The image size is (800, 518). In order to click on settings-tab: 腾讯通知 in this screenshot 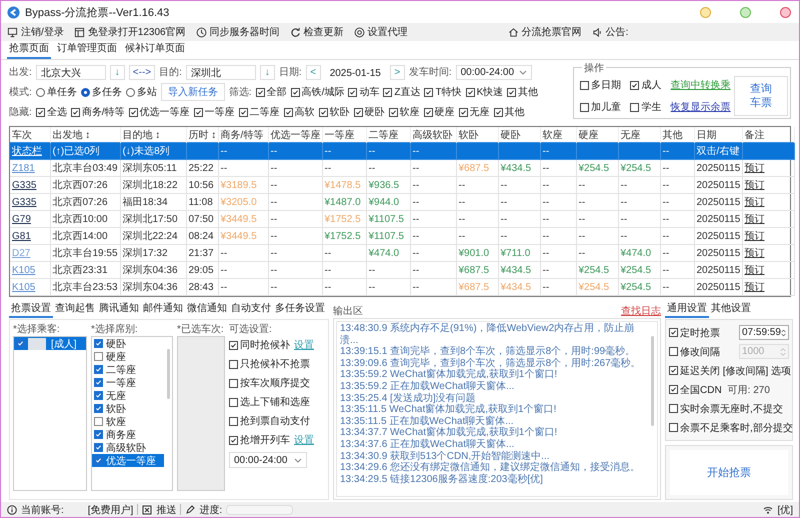, I will do `click(119, 309)`.